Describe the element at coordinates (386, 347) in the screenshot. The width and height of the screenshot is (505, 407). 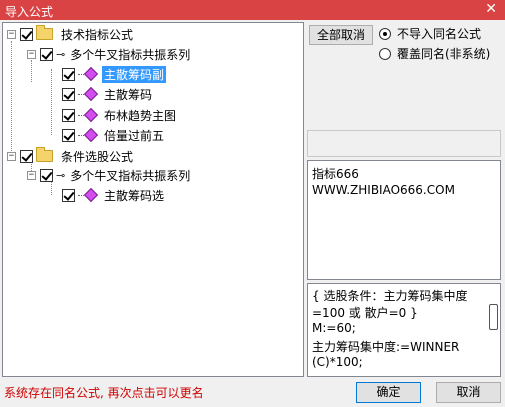
I see `code-line: 主力筹码集中度:=WINNER` at that location.